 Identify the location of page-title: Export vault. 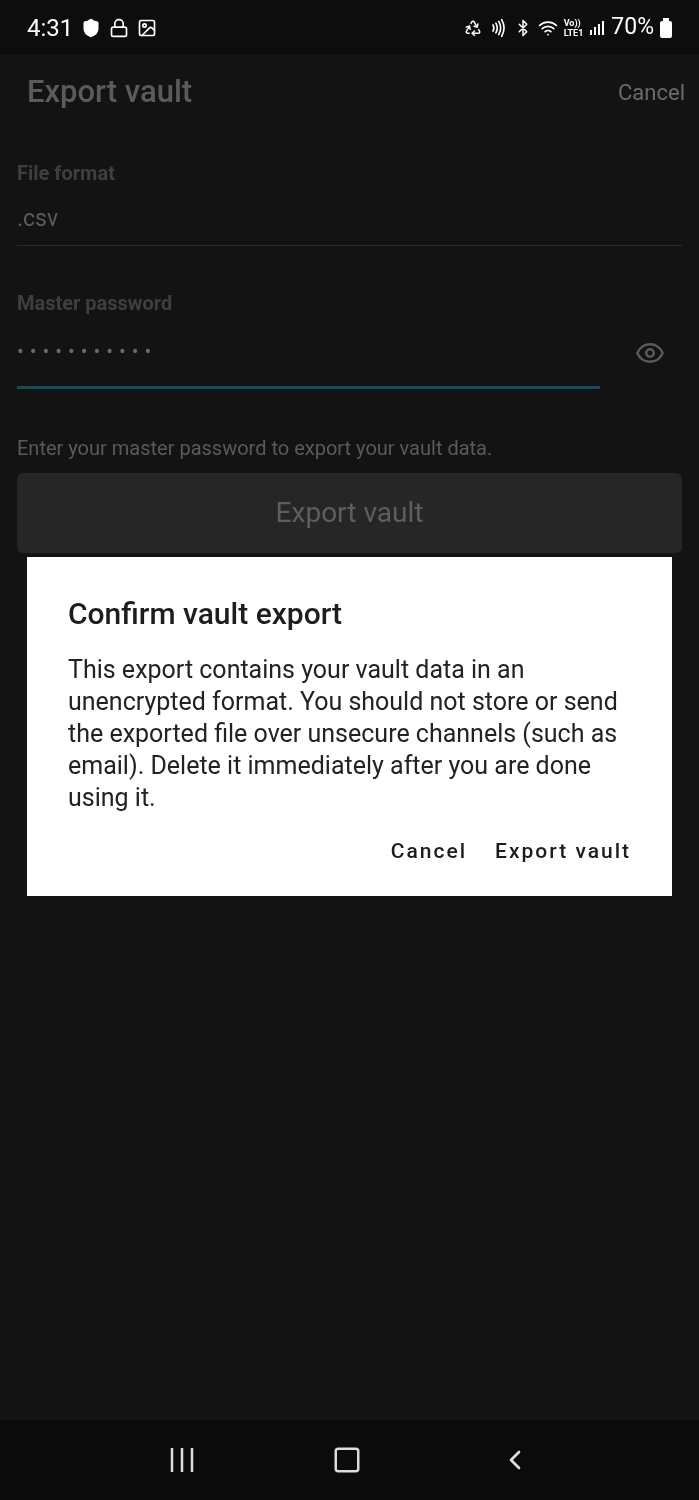
(110, 92).